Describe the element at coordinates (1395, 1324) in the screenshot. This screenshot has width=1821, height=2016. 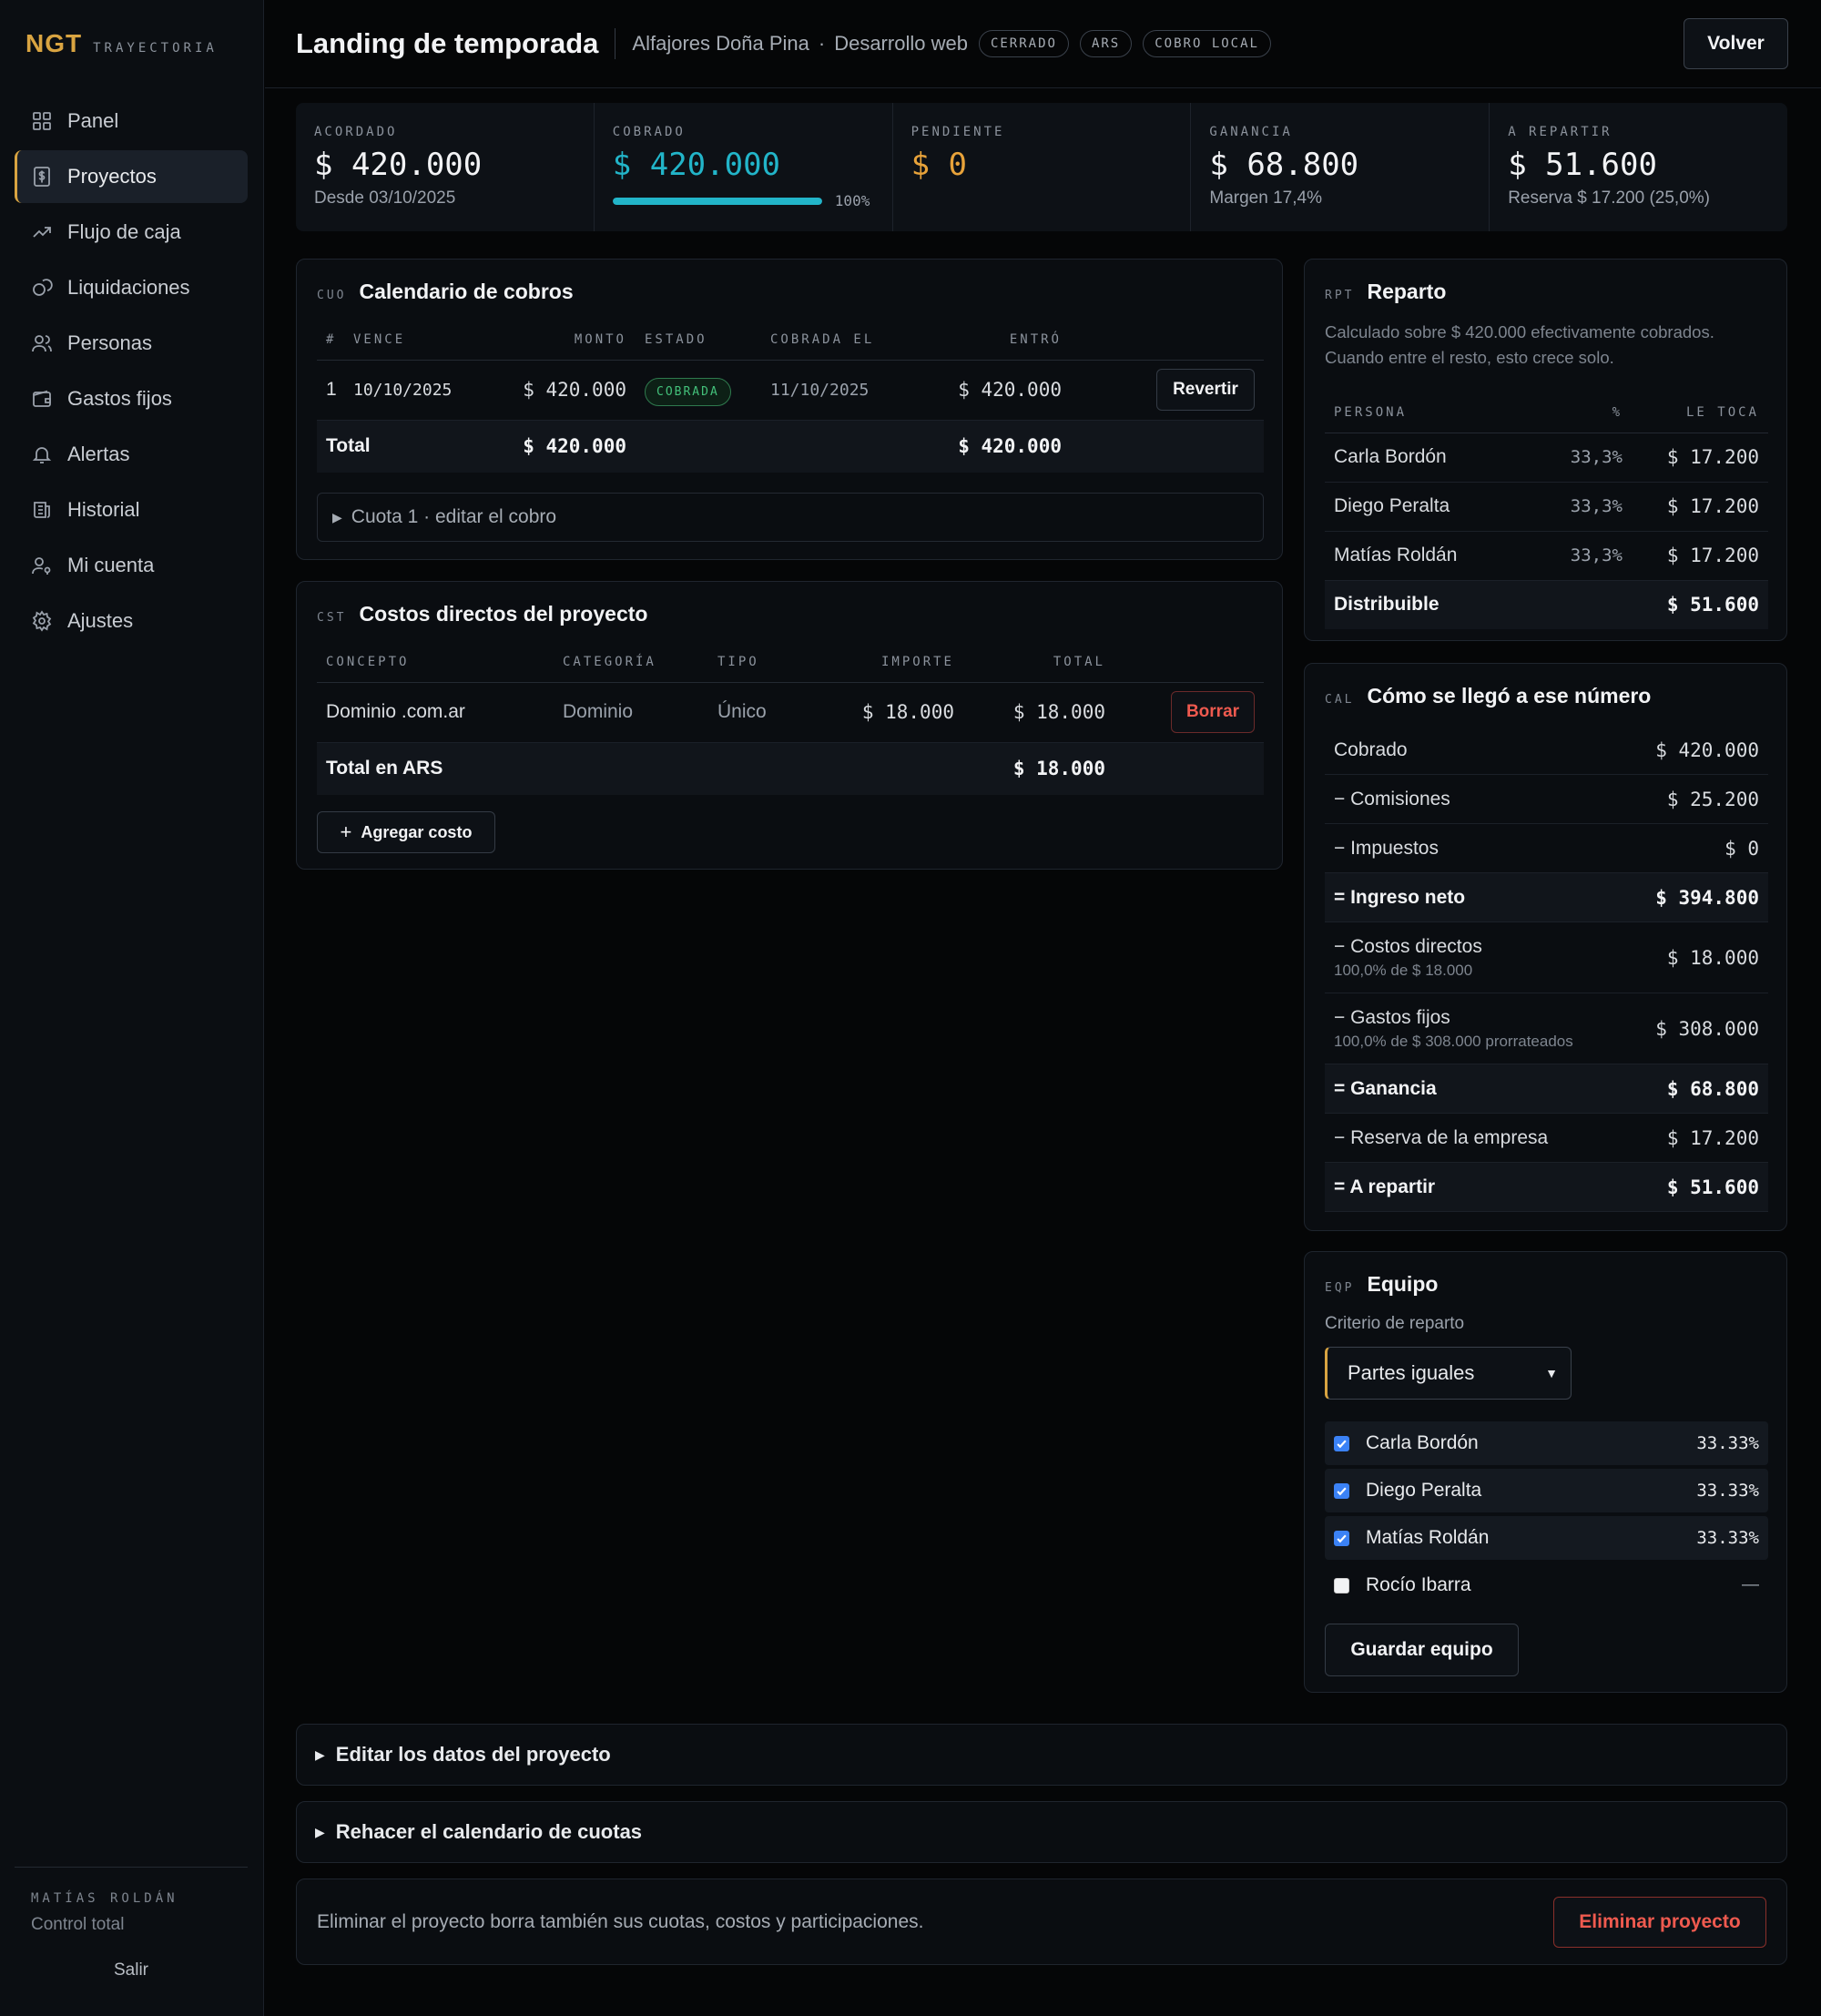
I see `criterio-label: Criterio de reparto` at that location.